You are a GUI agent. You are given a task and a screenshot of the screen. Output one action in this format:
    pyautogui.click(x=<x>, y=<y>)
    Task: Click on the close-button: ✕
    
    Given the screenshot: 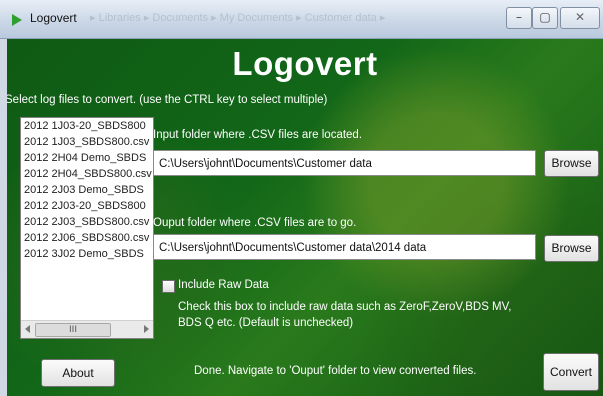 What is the action you would take?
    pyautogui.click(x=580, y=18)
    